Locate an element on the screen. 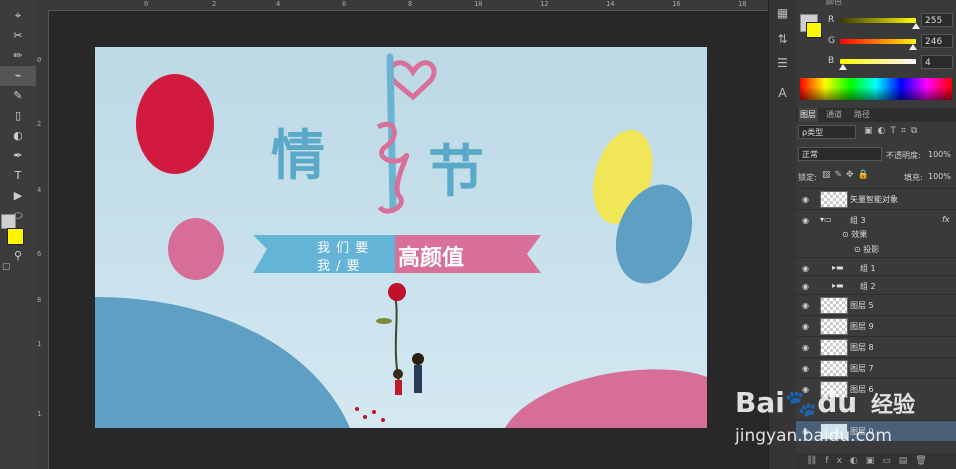 The width and height of the screenshot is (956, 469). green-channel-label: G is located at coordinates (831, 41).